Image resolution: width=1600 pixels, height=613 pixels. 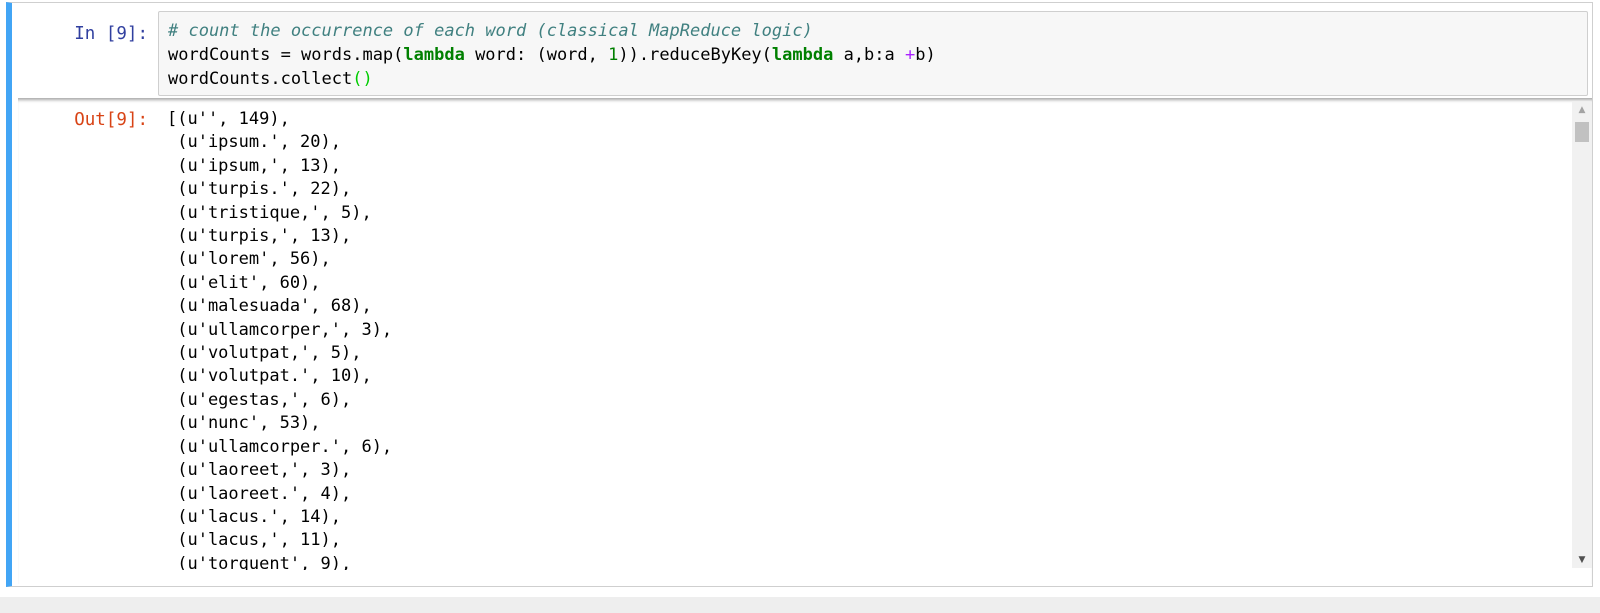 I want to click on code-token: wordCounts.collect, so click(x=260, y=79).